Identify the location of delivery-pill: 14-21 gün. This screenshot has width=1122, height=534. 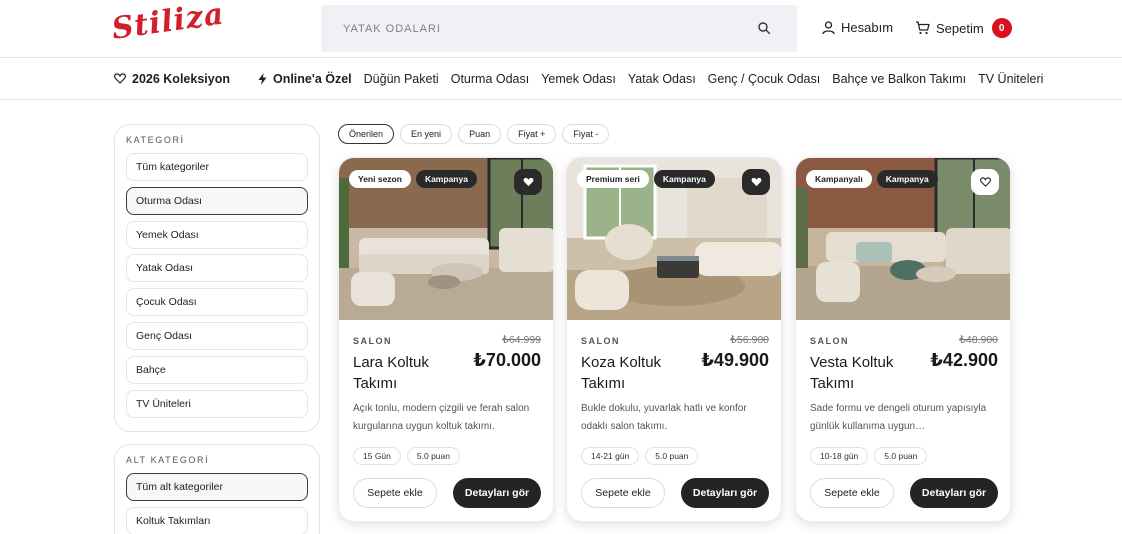
(610, 456).